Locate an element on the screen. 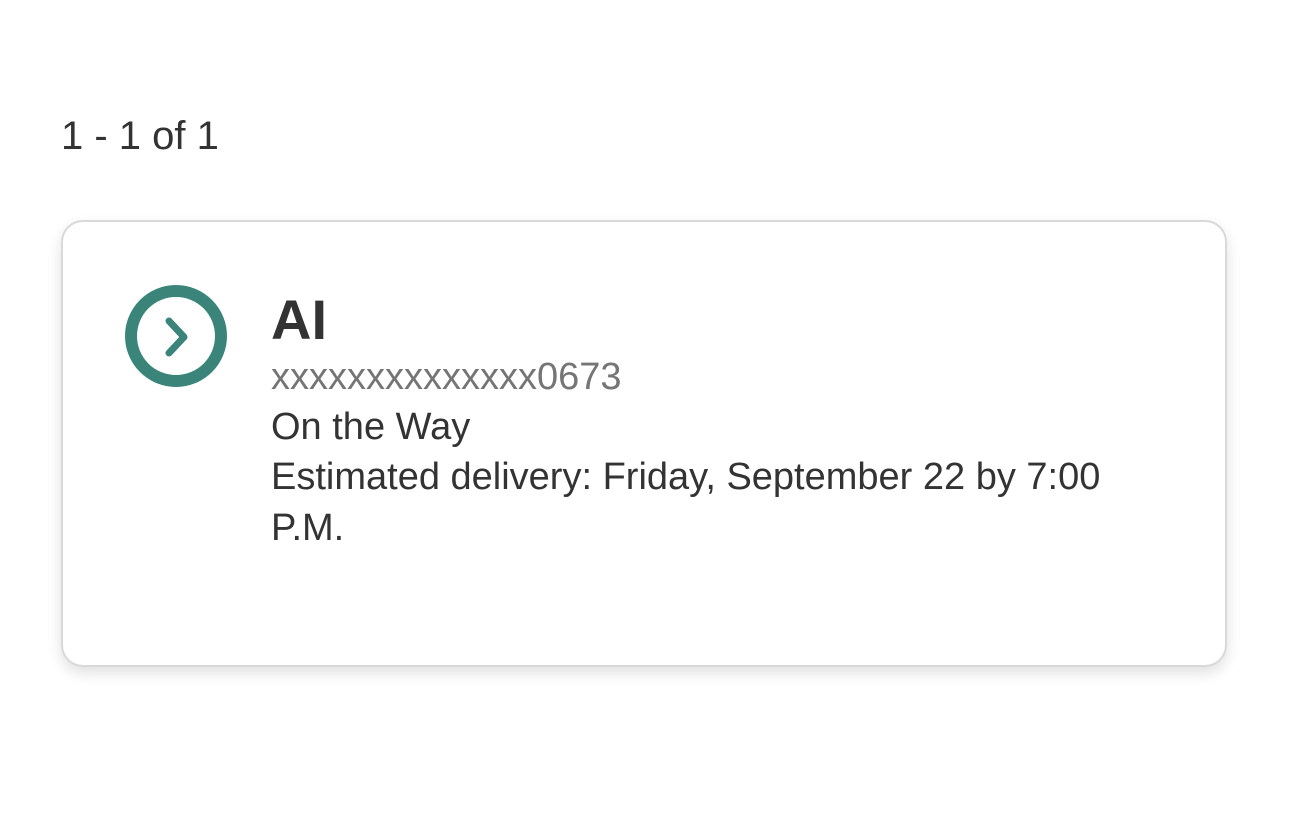 This screenshot has height=815, width=1290. delivery-status: On the Way is located at coordinates (371, 427).